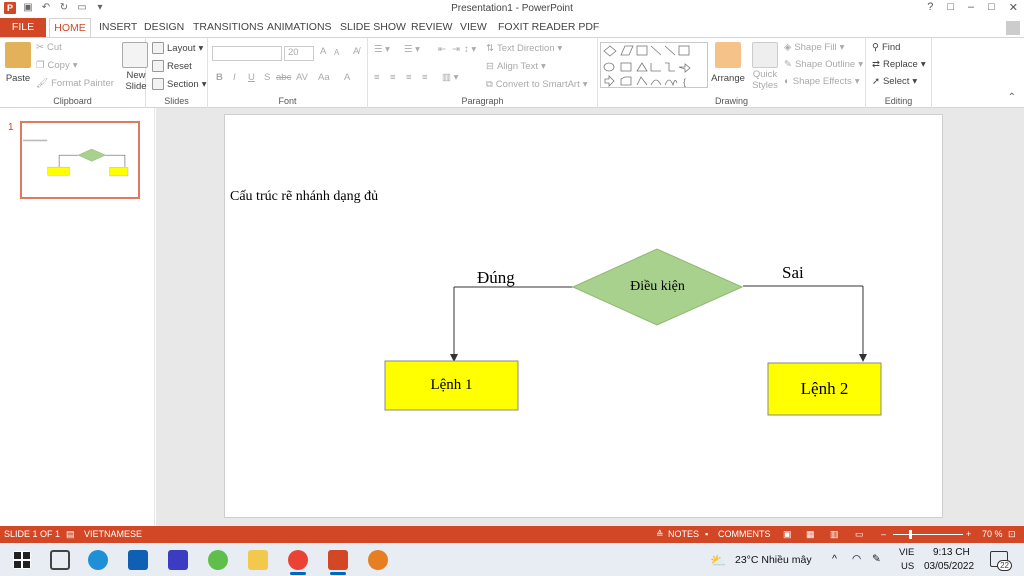 The image size is (1024, 576). Describe the element at coordinates (178, 560) in the screenshot. I see `visual-studio-icon` at that location.